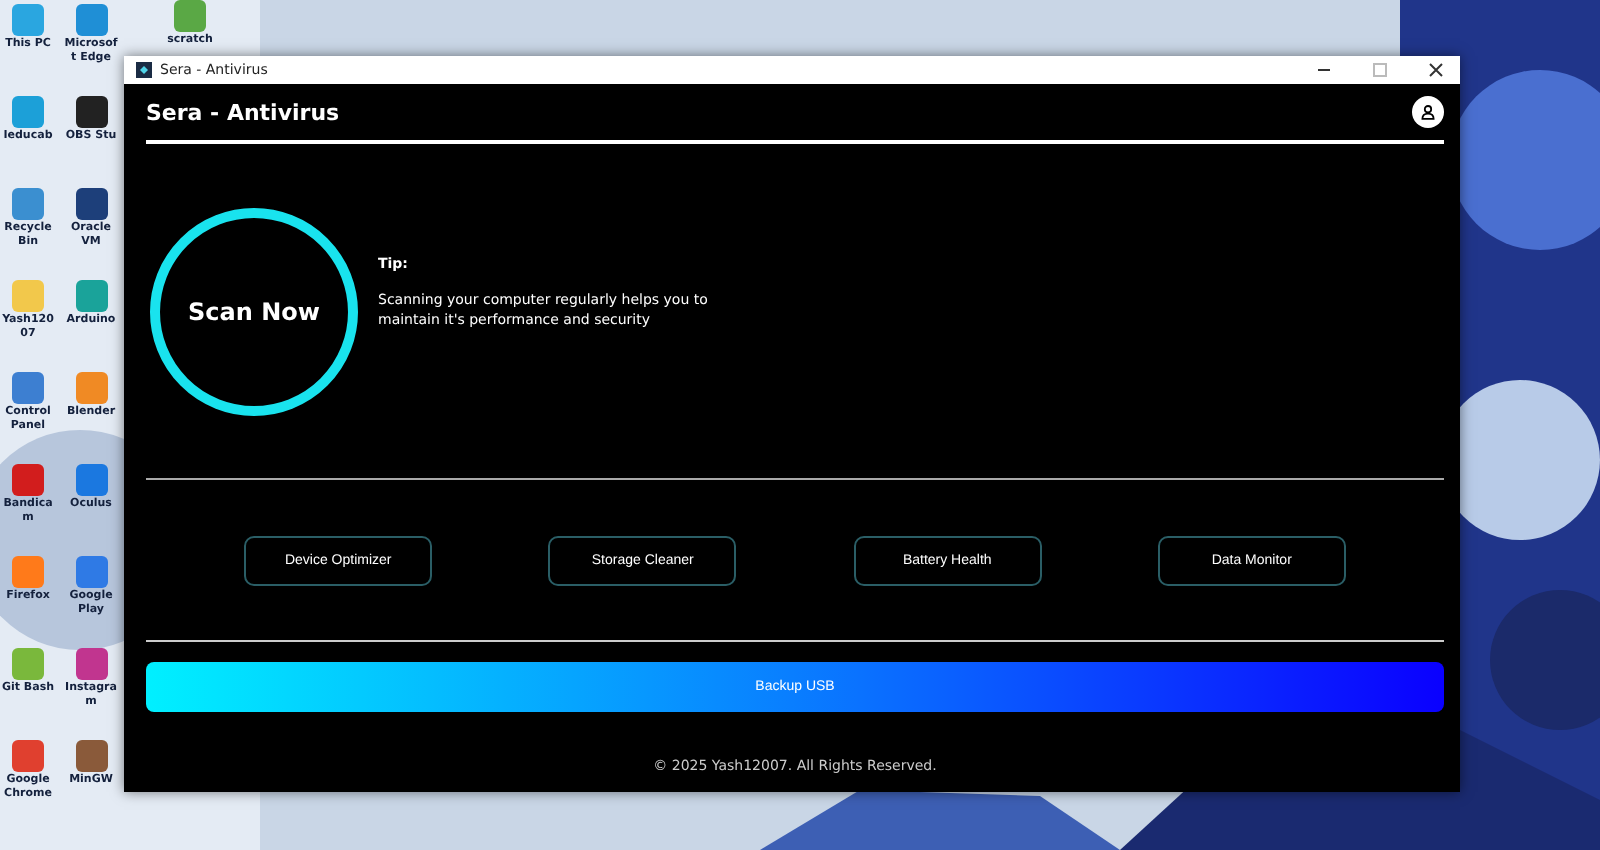  What do you see at coordinates (254, 311) in the screenshot?
I see `scan-now-button: Scan Now` at bounding box center [254, 311].